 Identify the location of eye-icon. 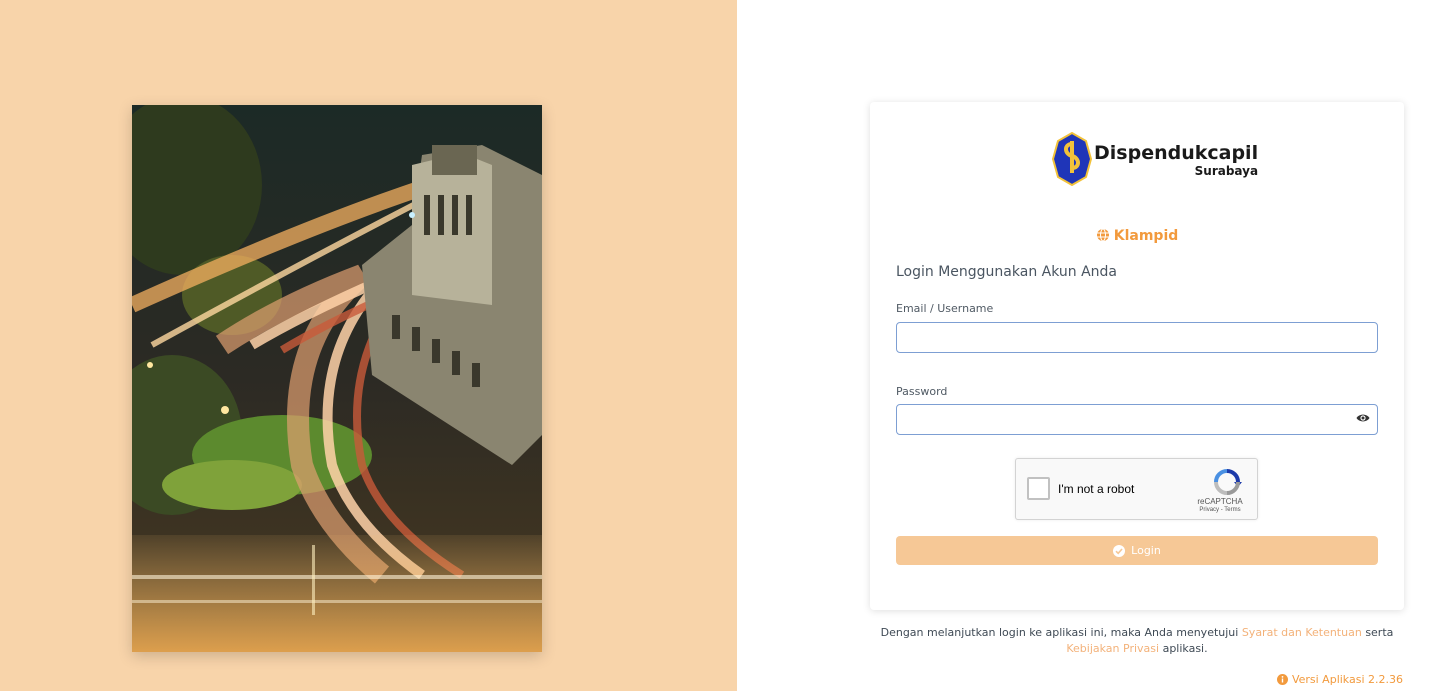
(1363, 418).